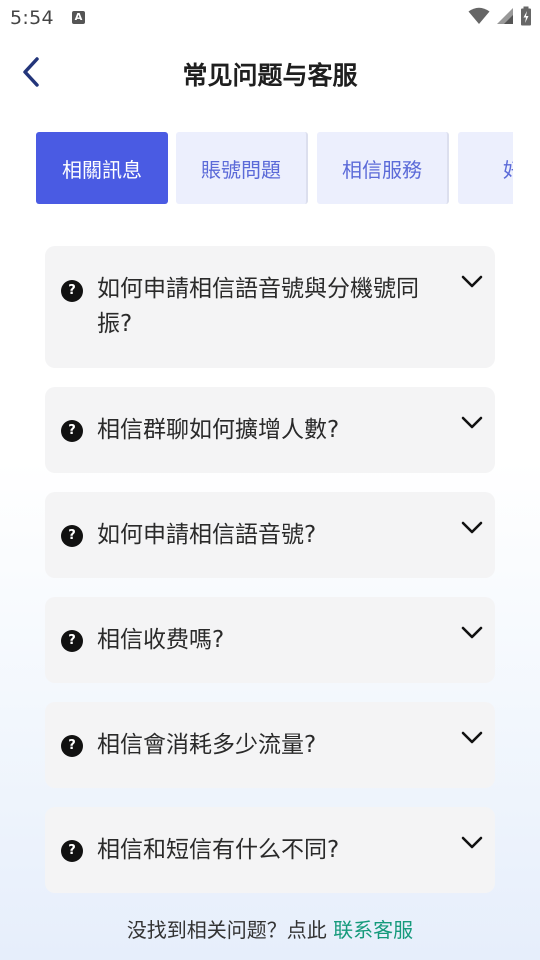  Describe the element at coordinates (505, 16) in the screenshot. I see `signal-icon` at that location.